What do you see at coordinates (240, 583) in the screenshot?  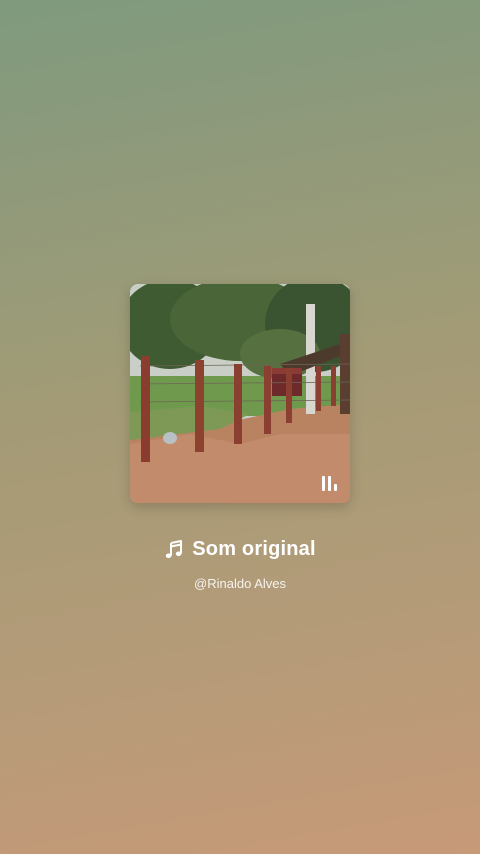 I see `sound-author-link: @Rinaldo Alves` at bounding box center [240, 583].